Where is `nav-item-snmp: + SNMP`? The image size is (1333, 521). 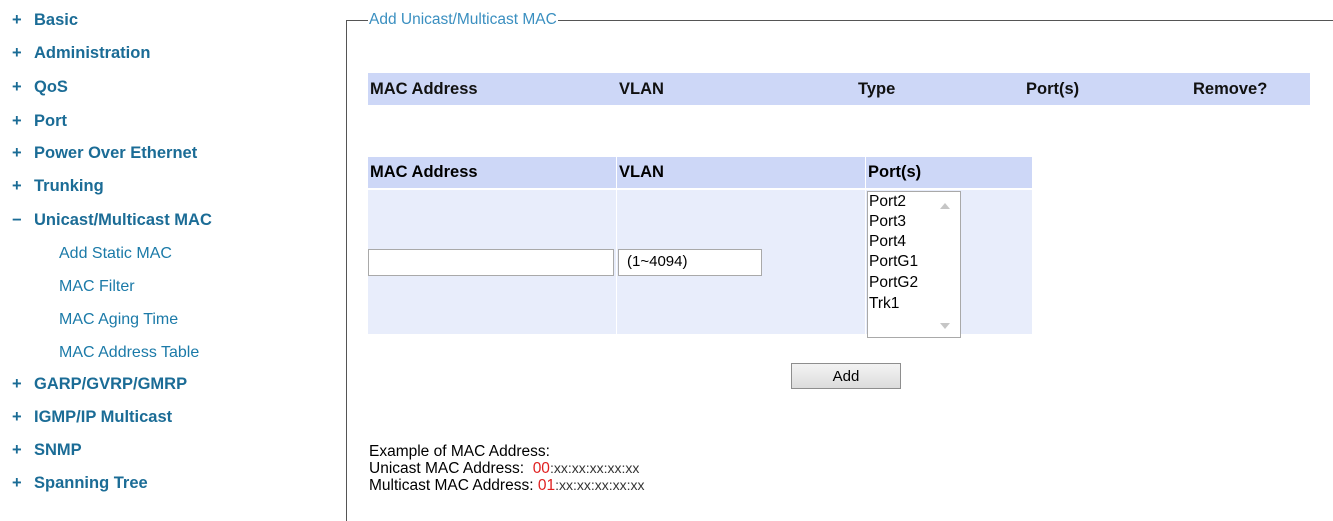 nav-item-snmp: + SNMP is located at coordinates (47, 450).